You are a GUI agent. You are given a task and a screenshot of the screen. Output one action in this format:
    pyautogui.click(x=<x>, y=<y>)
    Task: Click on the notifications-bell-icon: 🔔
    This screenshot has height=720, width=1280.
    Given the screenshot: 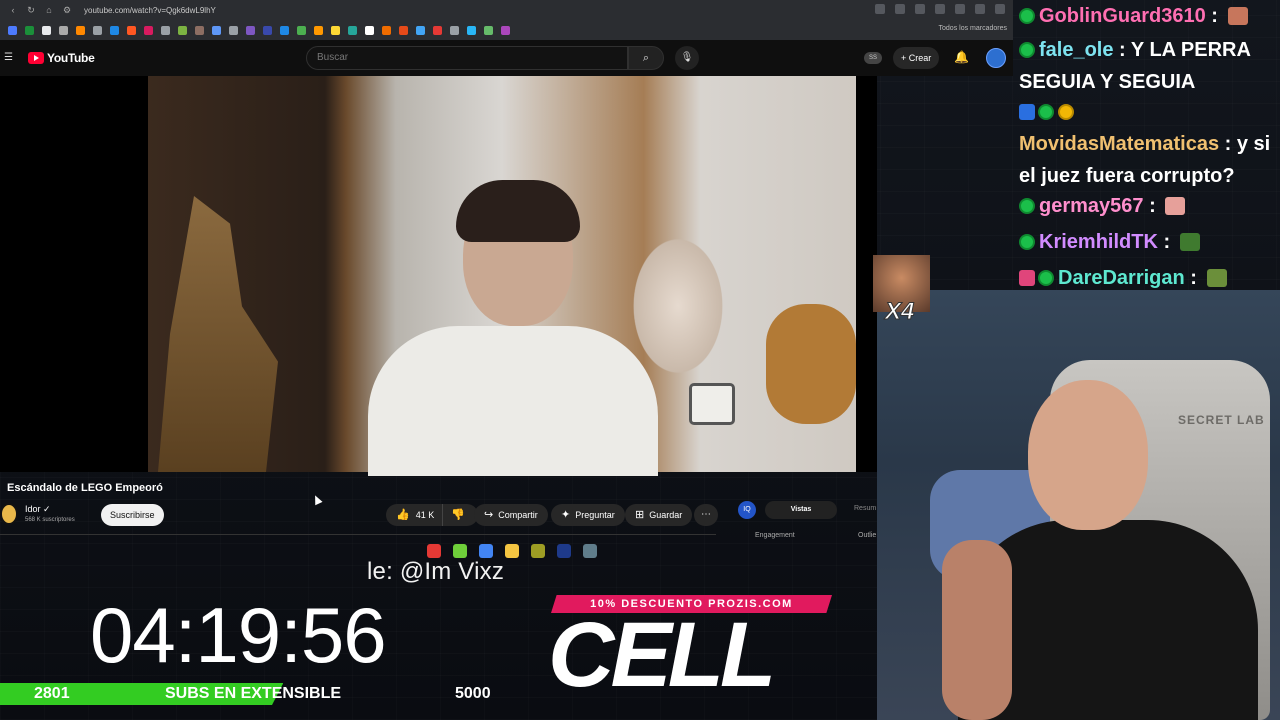 What is the action you would take?
    pyautogui.click(x=961, y=57)
    